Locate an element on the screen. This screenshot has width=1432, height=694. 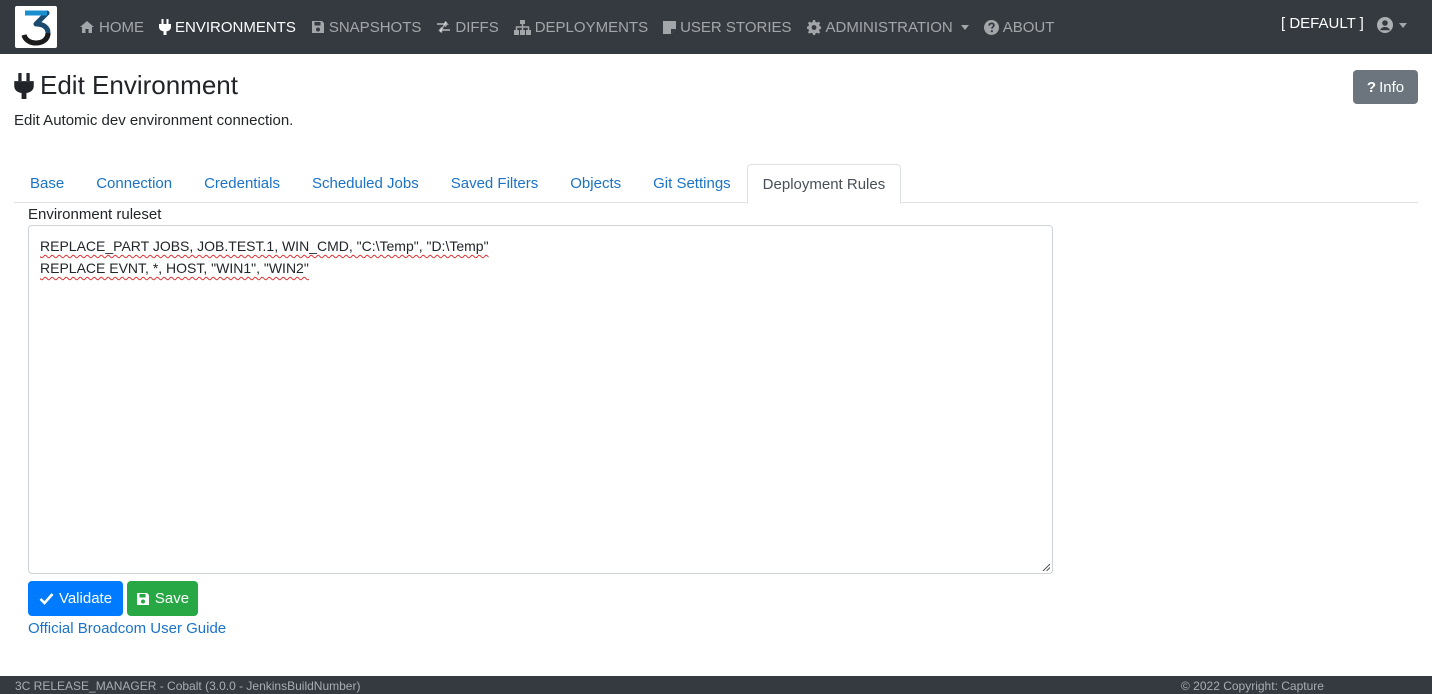
nav-deployments-label: DEPLOYMENTS is located at coordinates (591, 27).